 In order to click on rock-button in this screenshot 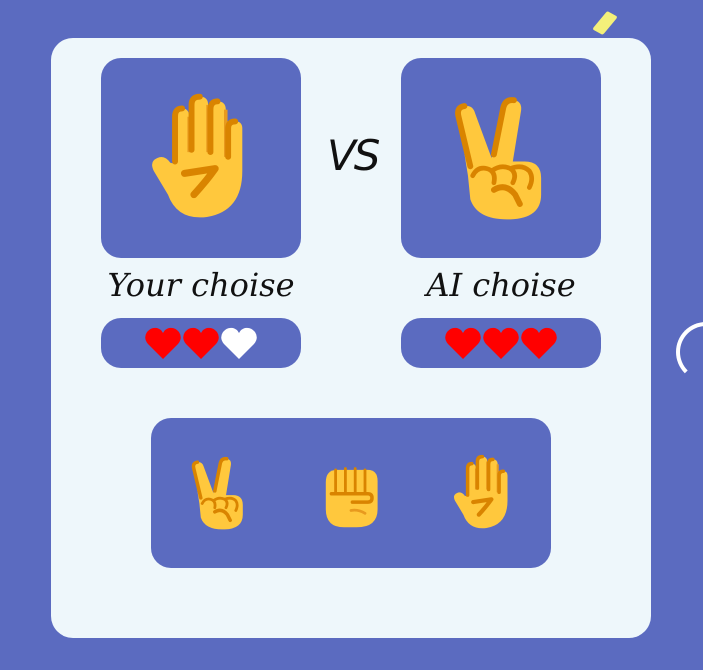, I will do `click(351, 493)`.